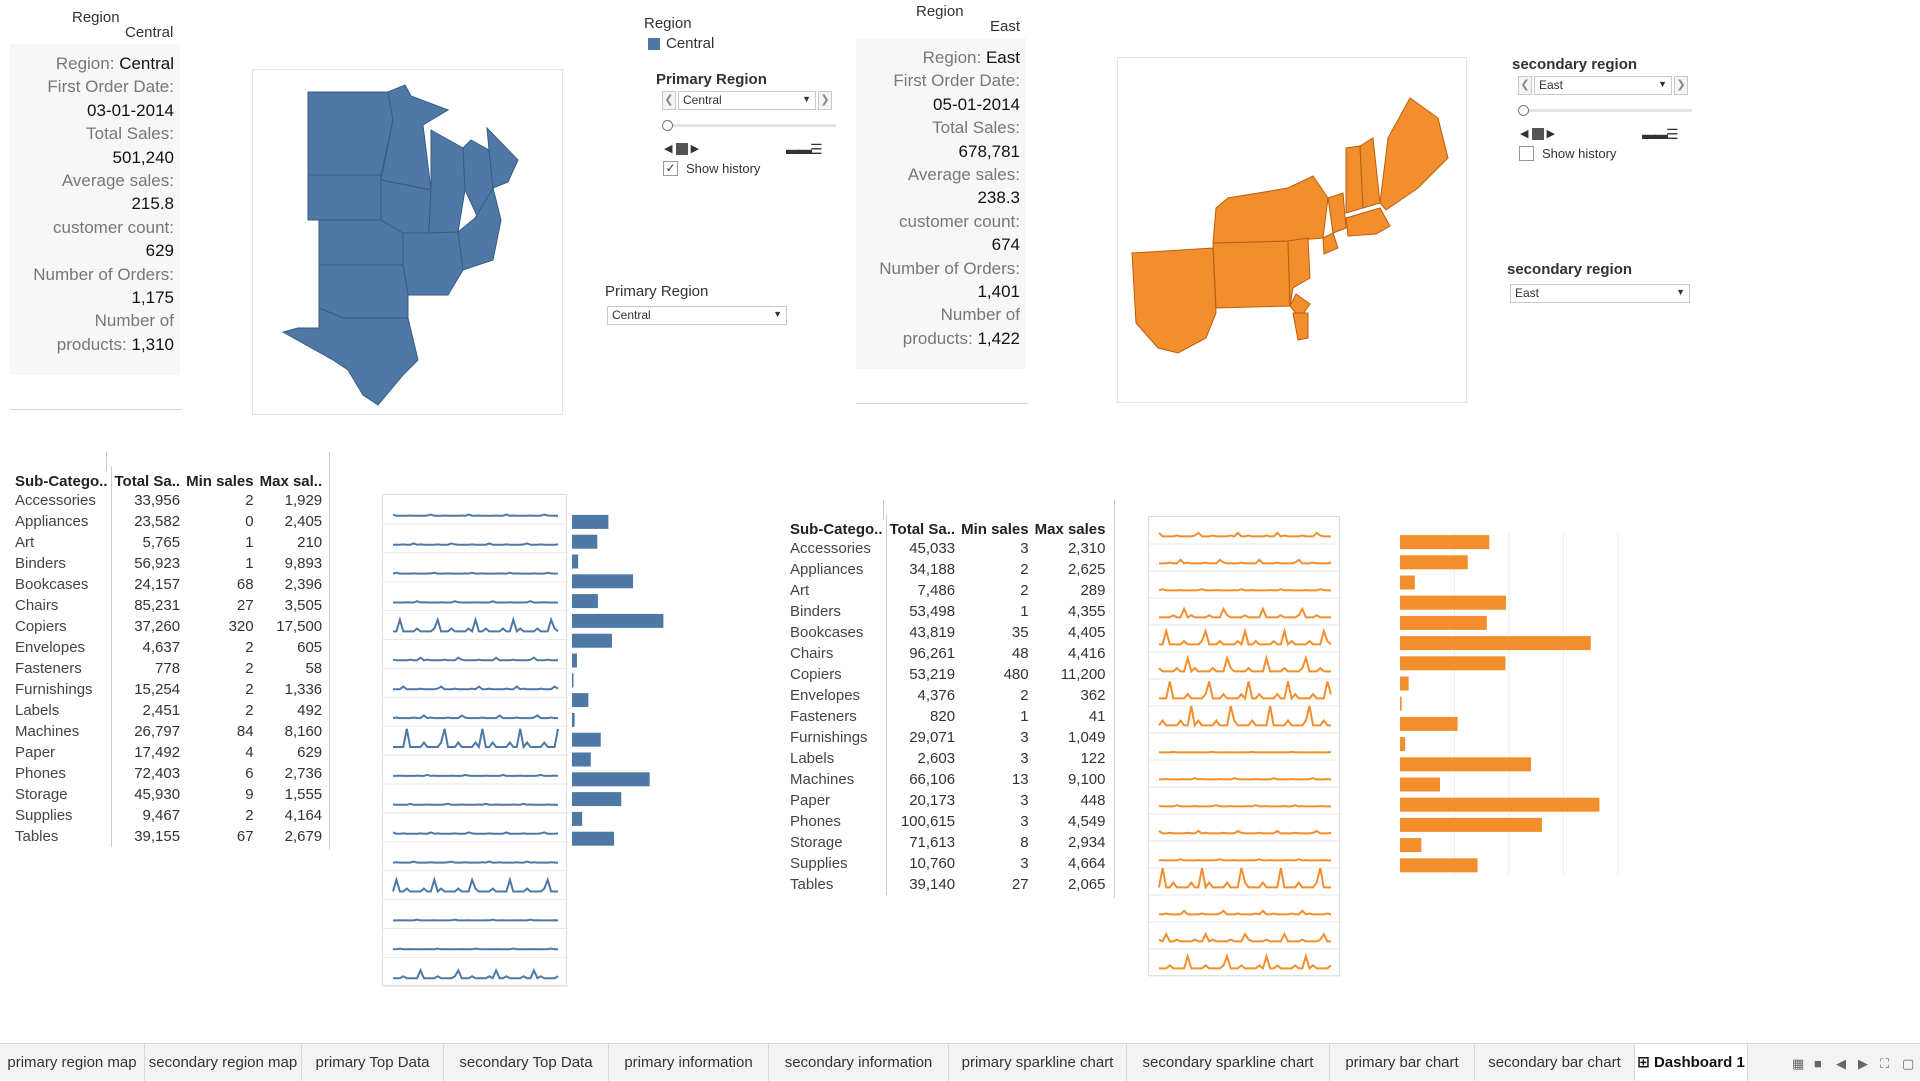 The width and height of the screenshot is (1920, 1081). What do you see at coordinates (1453, 603) in the screenshot?
I see `bar-binders` at bounding box center [1453, 603].